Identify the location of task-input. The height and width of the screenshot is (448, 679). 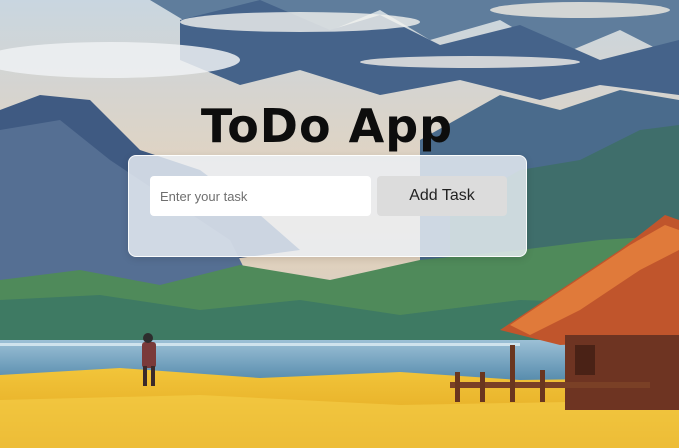
(260, 196).